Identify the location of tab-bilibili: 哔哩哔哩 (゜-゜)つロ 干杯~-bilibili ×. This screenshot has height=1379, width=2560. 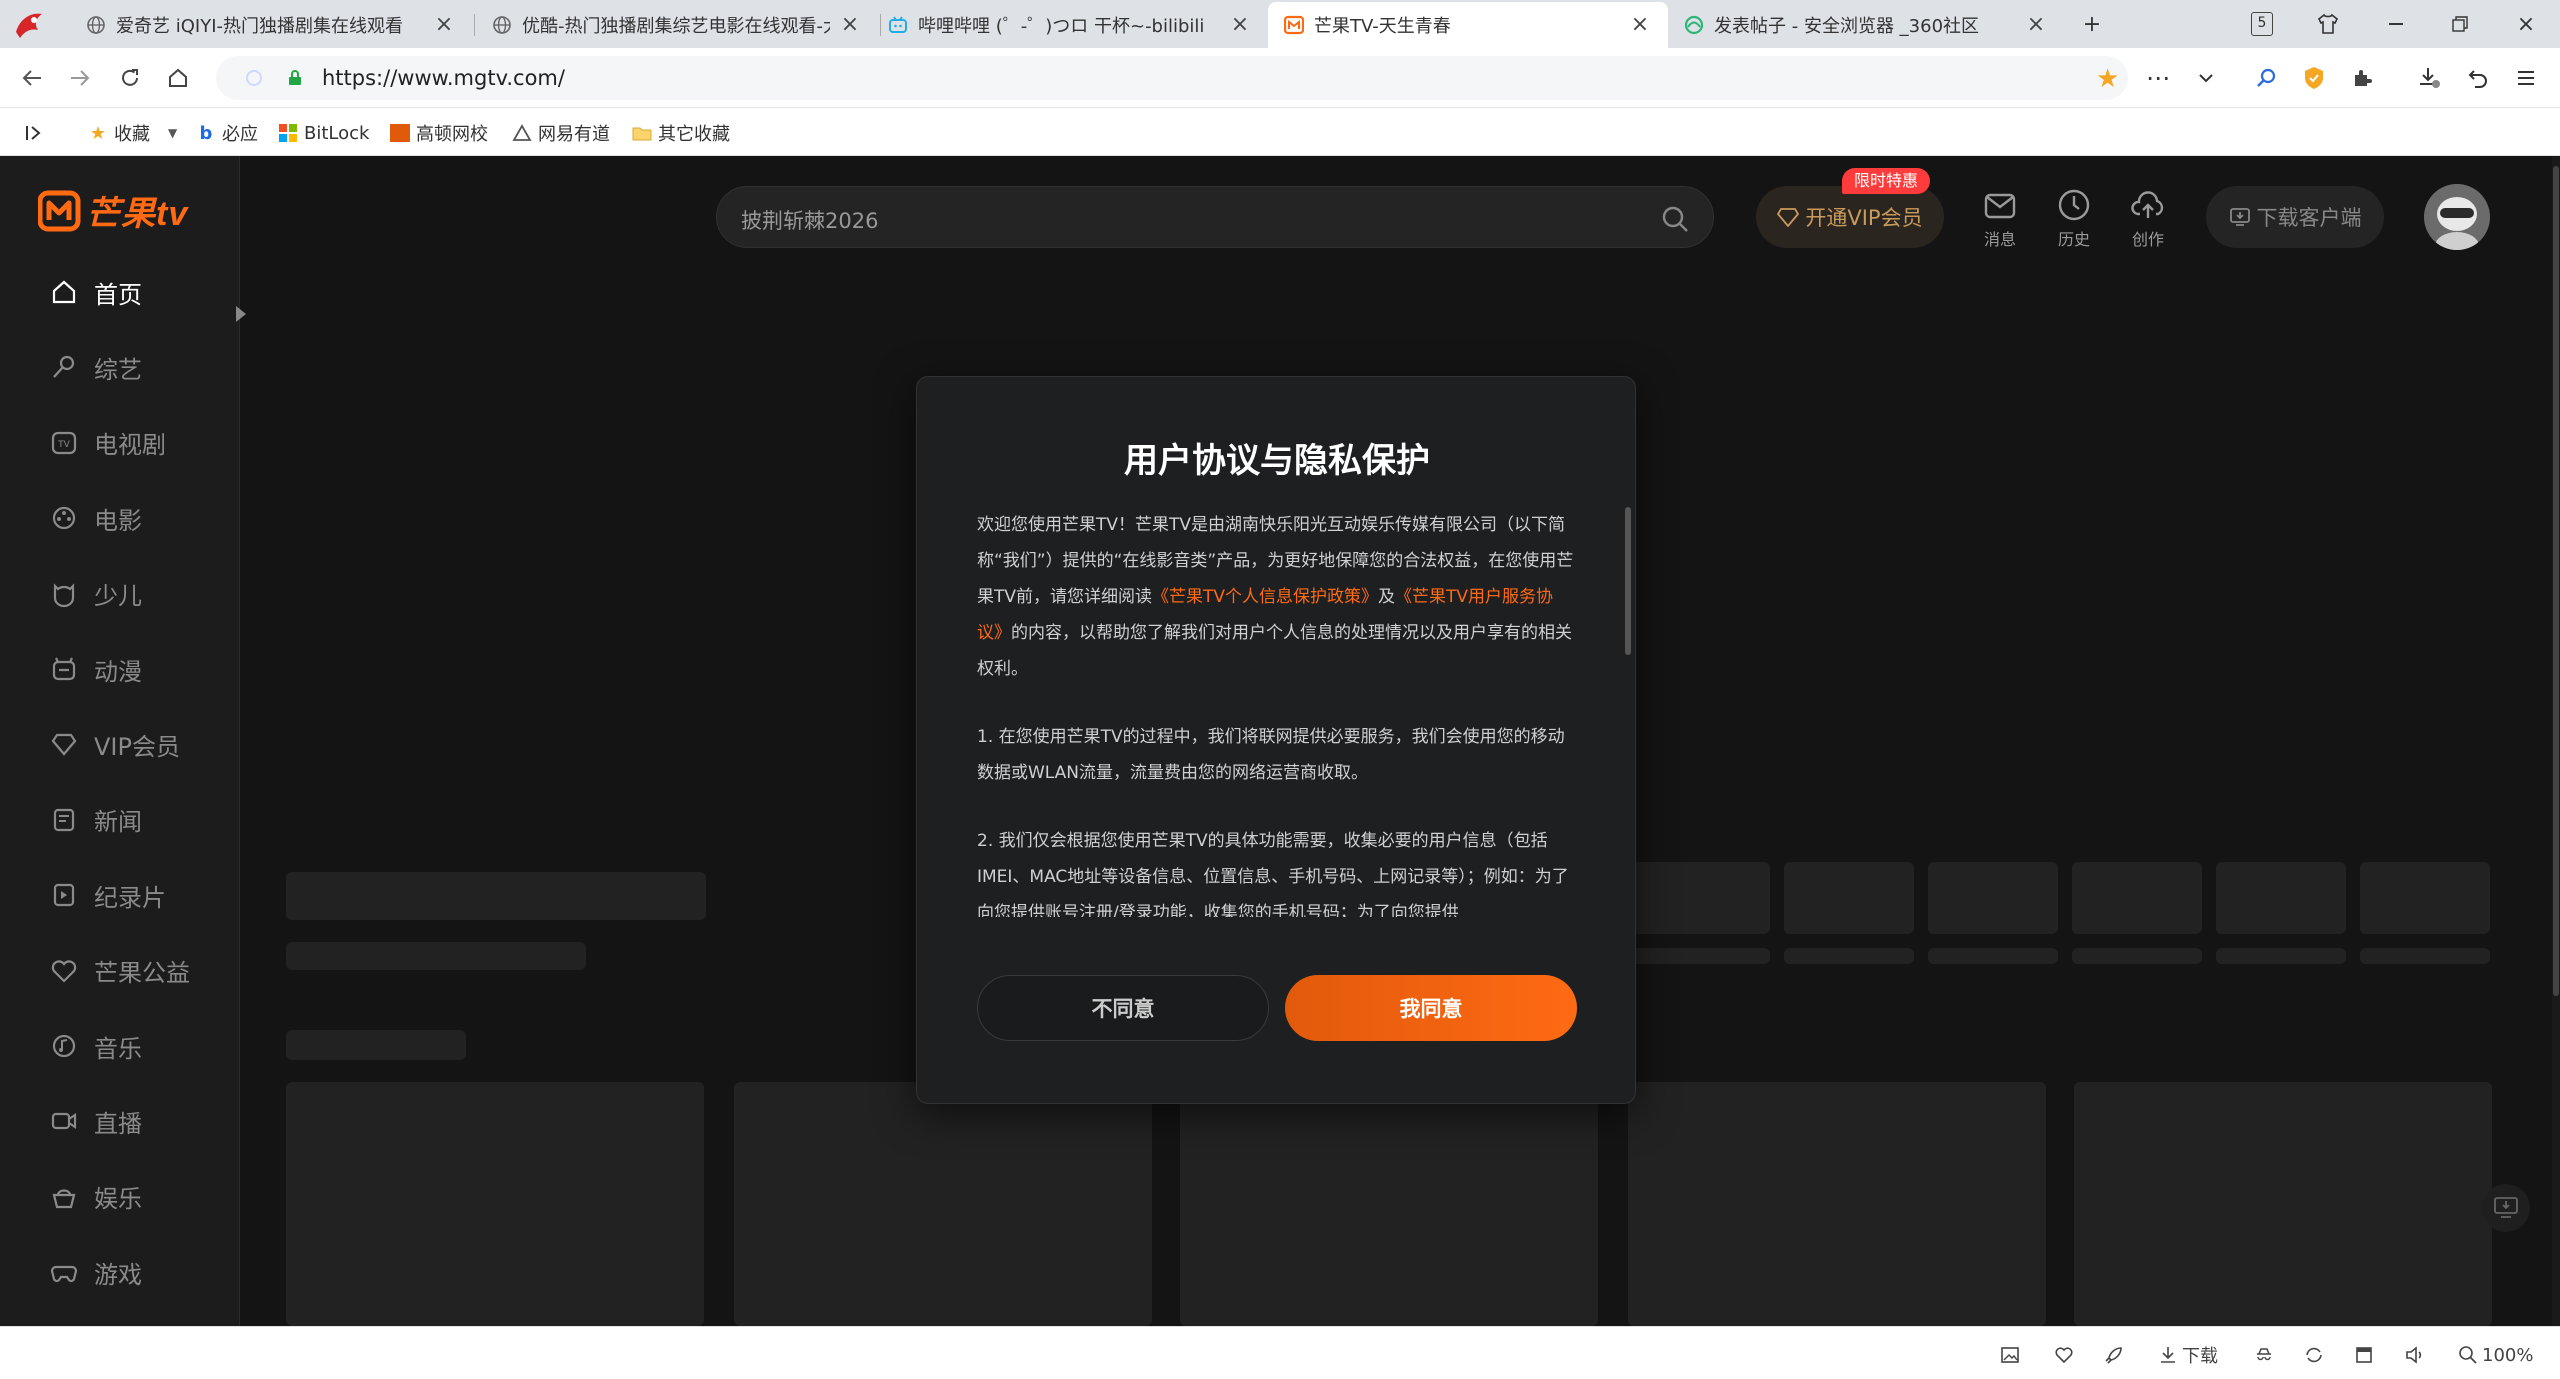
(1070, 25).